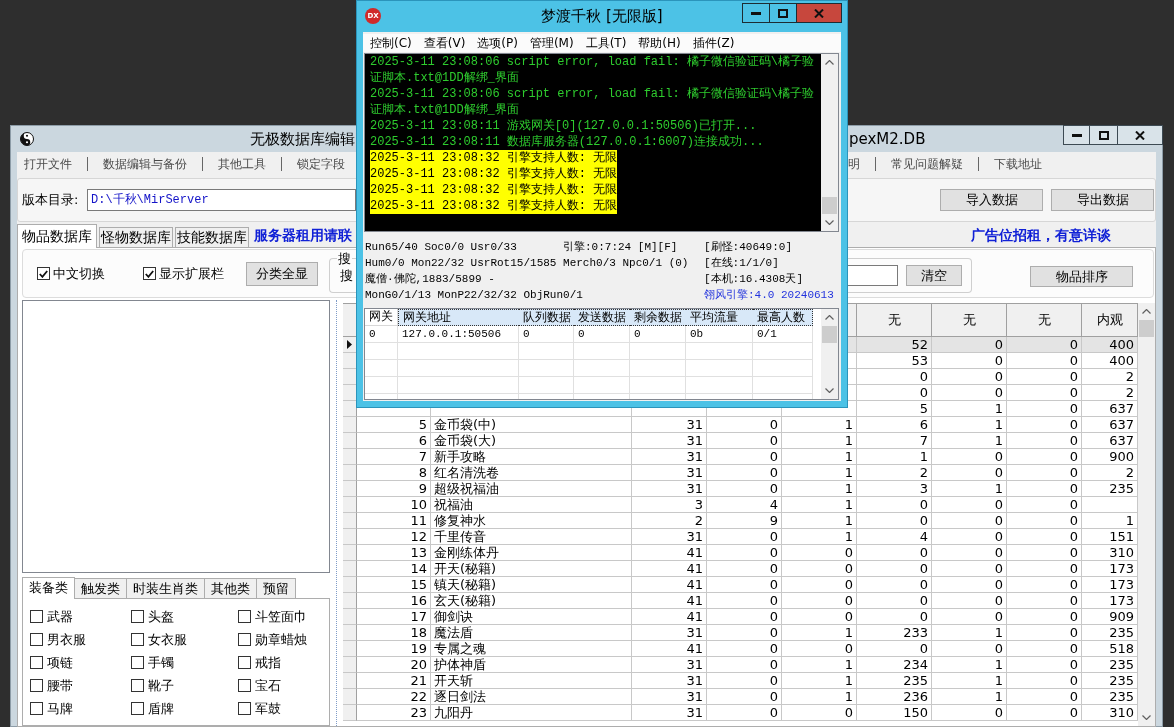  I want to click on close-button, so click(1140, 135).